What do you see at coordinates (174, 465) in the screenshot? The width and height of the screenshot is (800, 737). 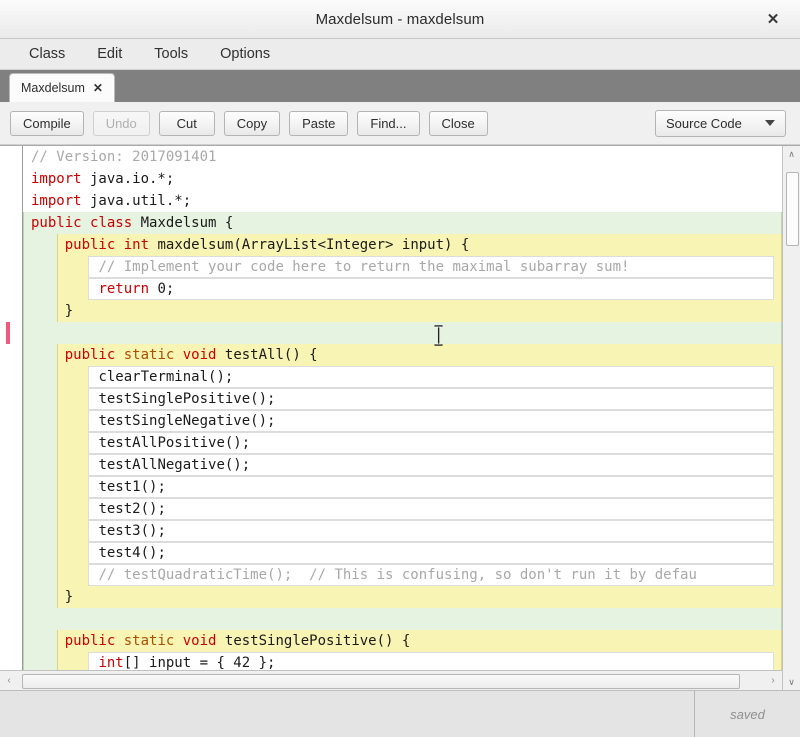 I see `code-token: testAllNegative();` at bounding box center [174, 465].